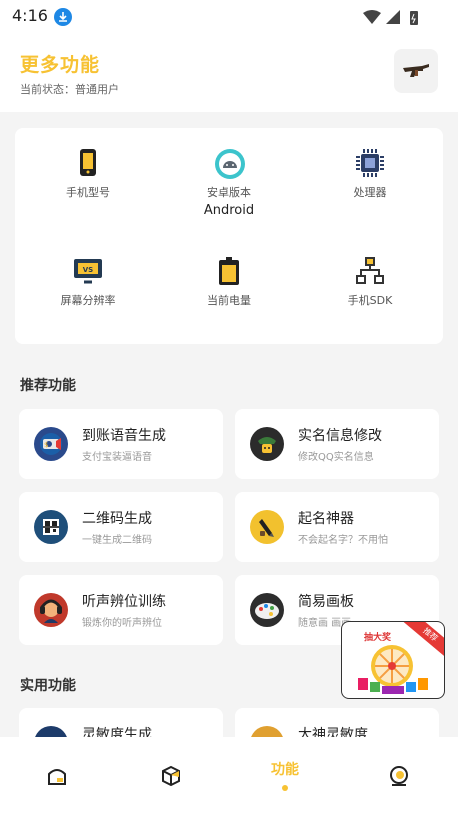  I want to click on qrcode-icon, so click(51, 527).